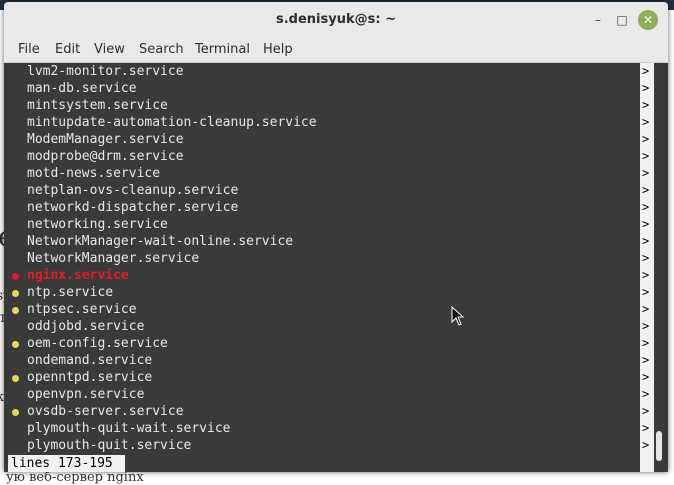 This screenshot has width=674, height=485. What do you see at coordinates (86, 326) in the screenshot?
I see `service-line: oddjobd.service` at bounding box center [86, 326].